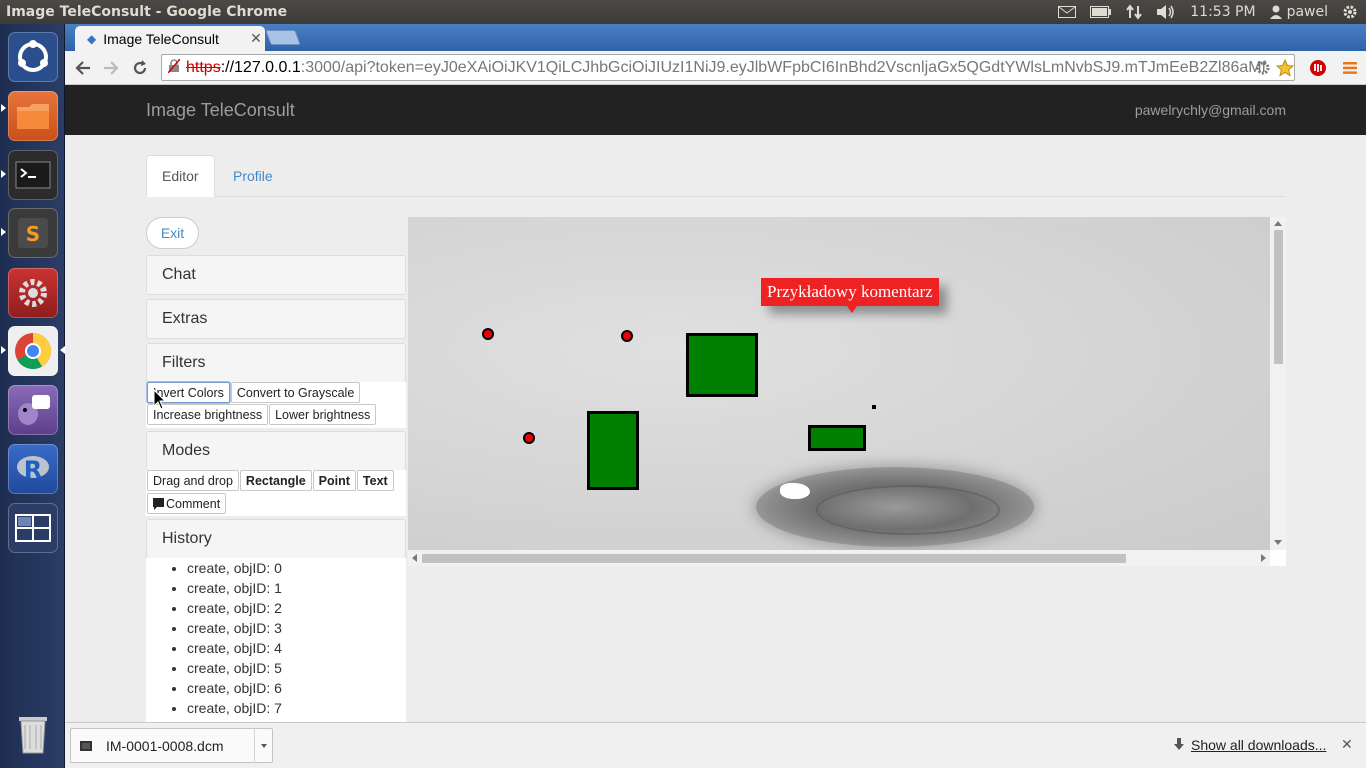 The height and width of the screenshot is (768, 1366). What do you see at coordinates (715, 745) in the screenshot?
I see `downloads-bar: IM-0001-0008.dcm Show all downloads... ✕` at bounding box center [715, 745].